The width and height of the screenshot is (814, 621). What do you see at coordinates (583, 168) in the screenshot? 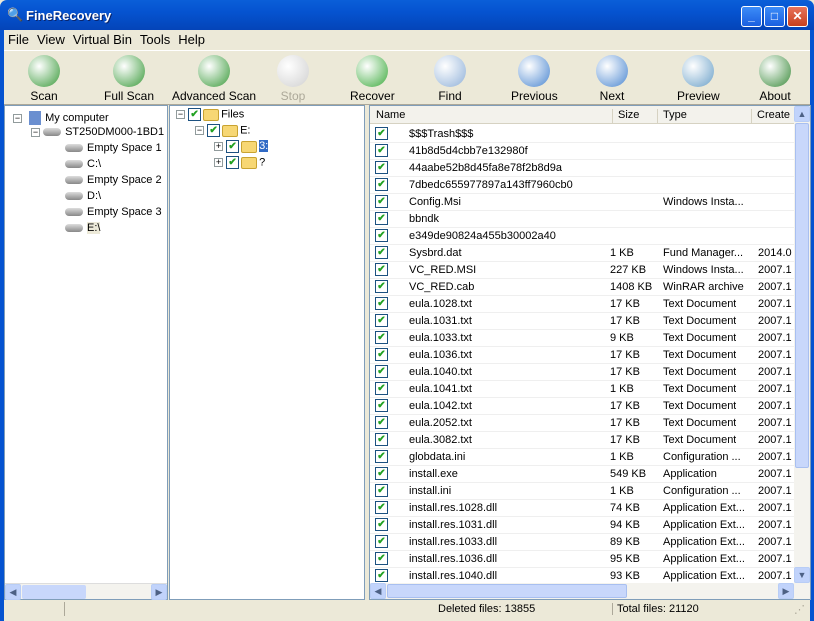
I see `file-row: ✔ 44aabe52b8d45fa8e78f2b8d9a` at bounding box center [583, 168].